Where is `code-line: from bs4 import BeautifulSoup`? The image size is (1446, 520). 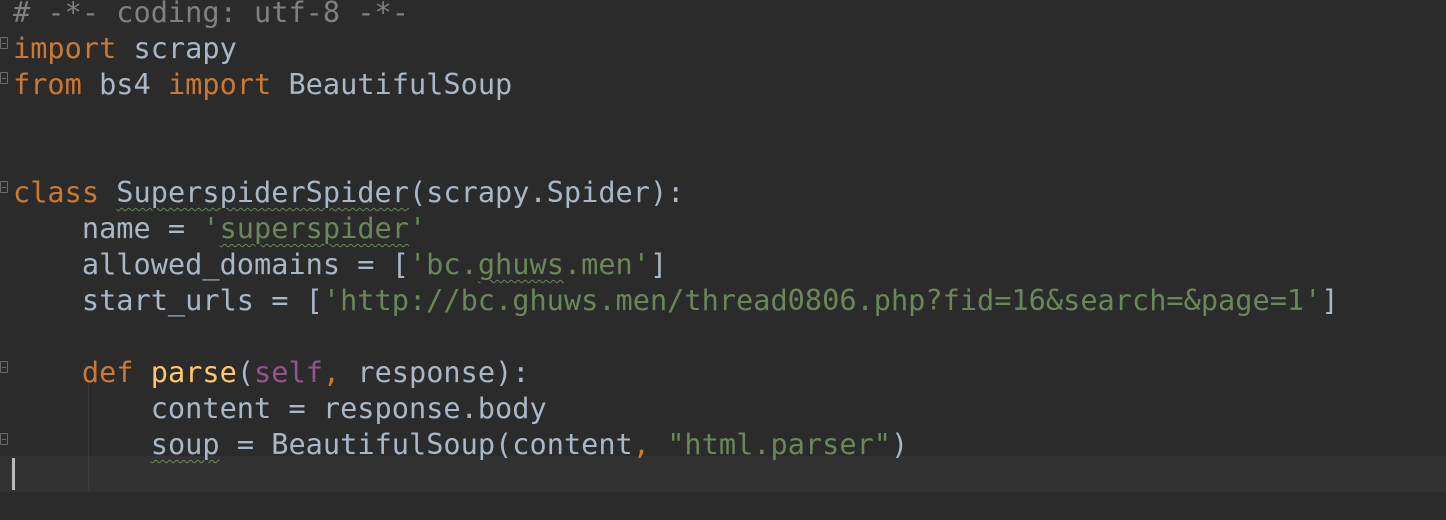 code-line: from bs4 import BeautifulSoup is located at coordinates (262, 84).